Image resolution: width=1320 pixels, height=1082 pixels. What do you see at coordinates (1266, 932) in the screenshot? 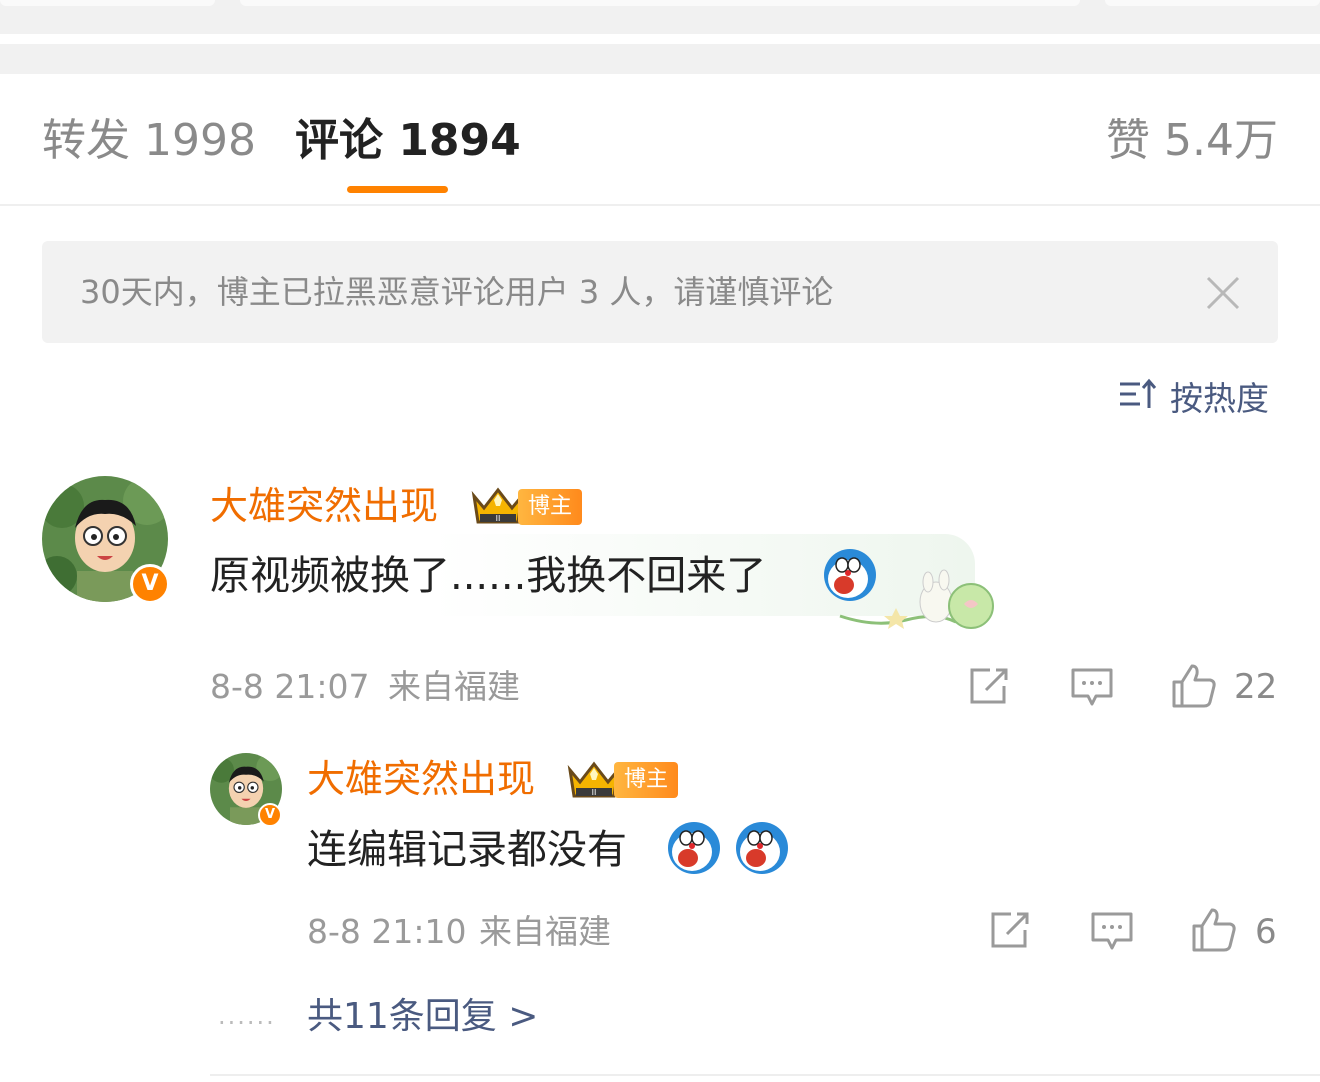
I see `like-count: 6` at bounding box center [1266, 932].